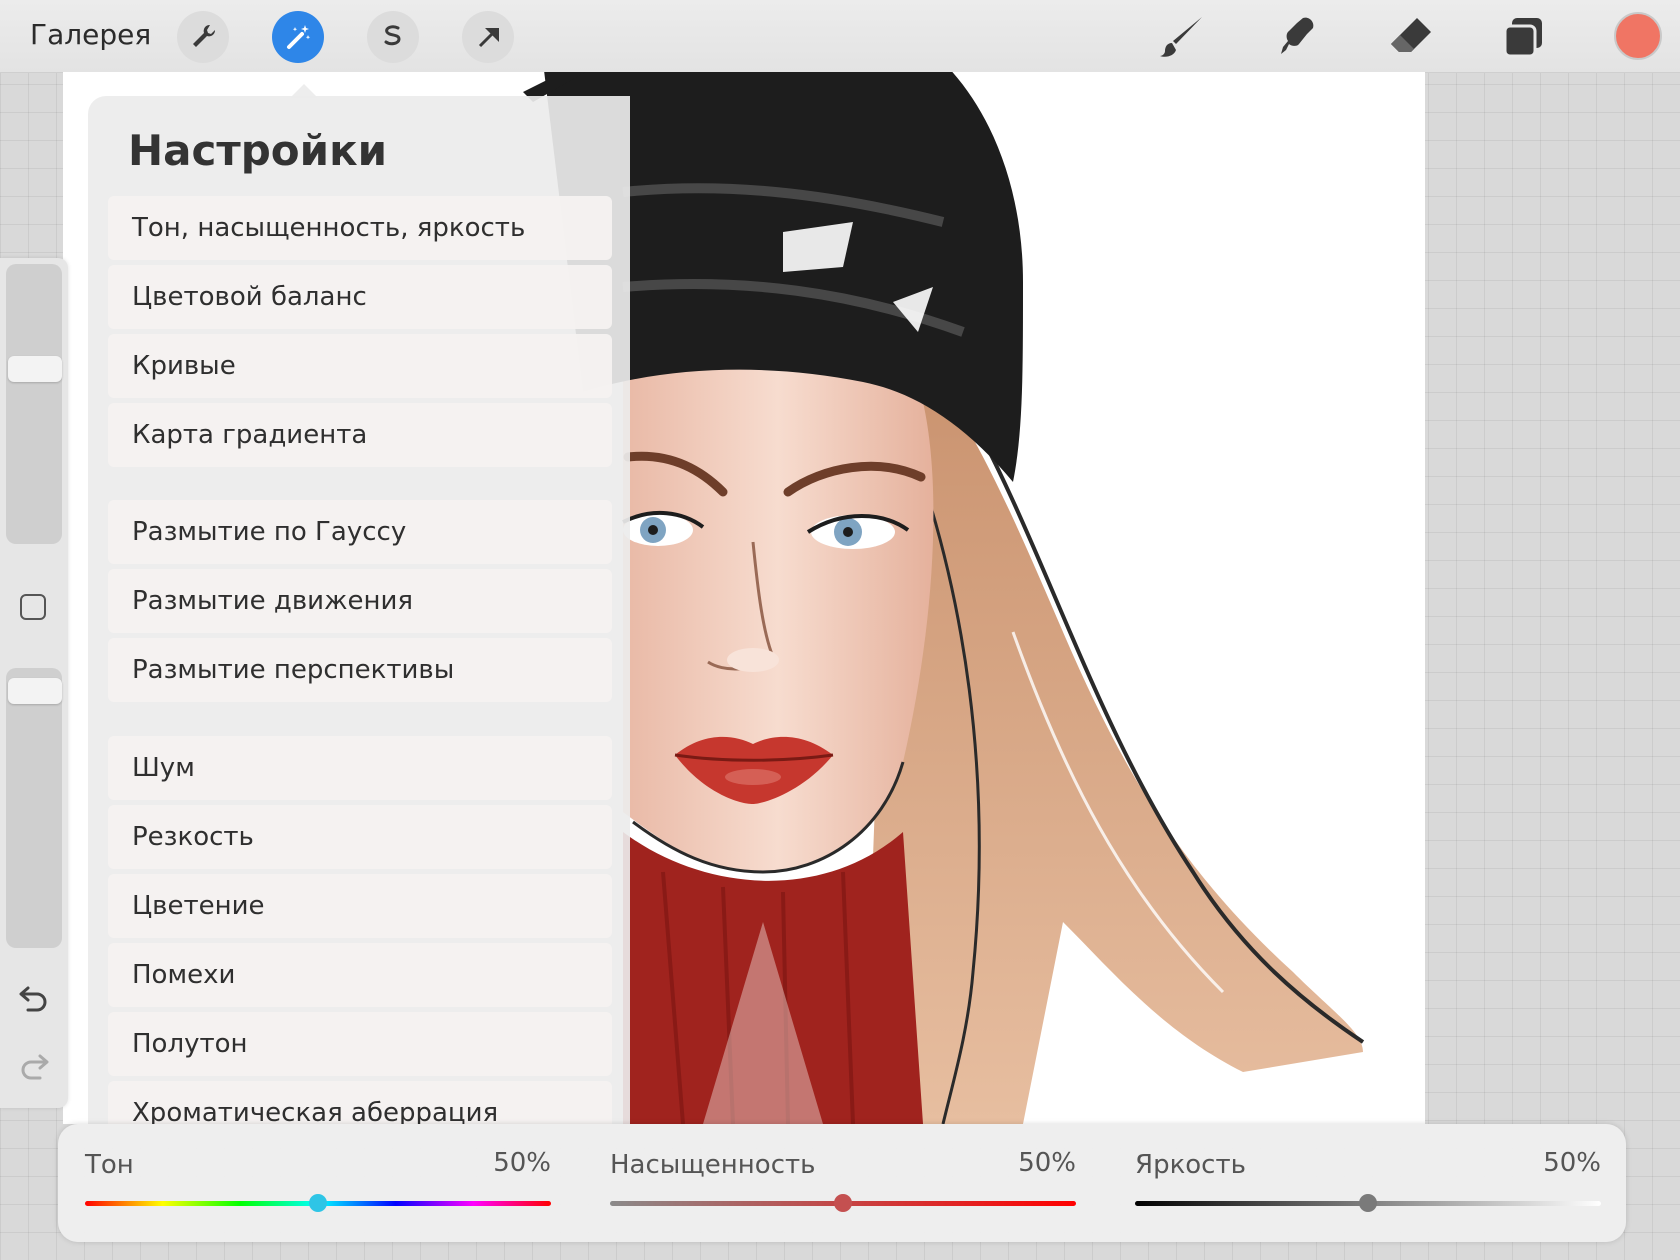 The image size is (1680, 1260). What do you see at coordinates (318, 1183) in the screenshot?
I see `hue-slider-group: Тон 50%` at bounding box center [318, 1183].